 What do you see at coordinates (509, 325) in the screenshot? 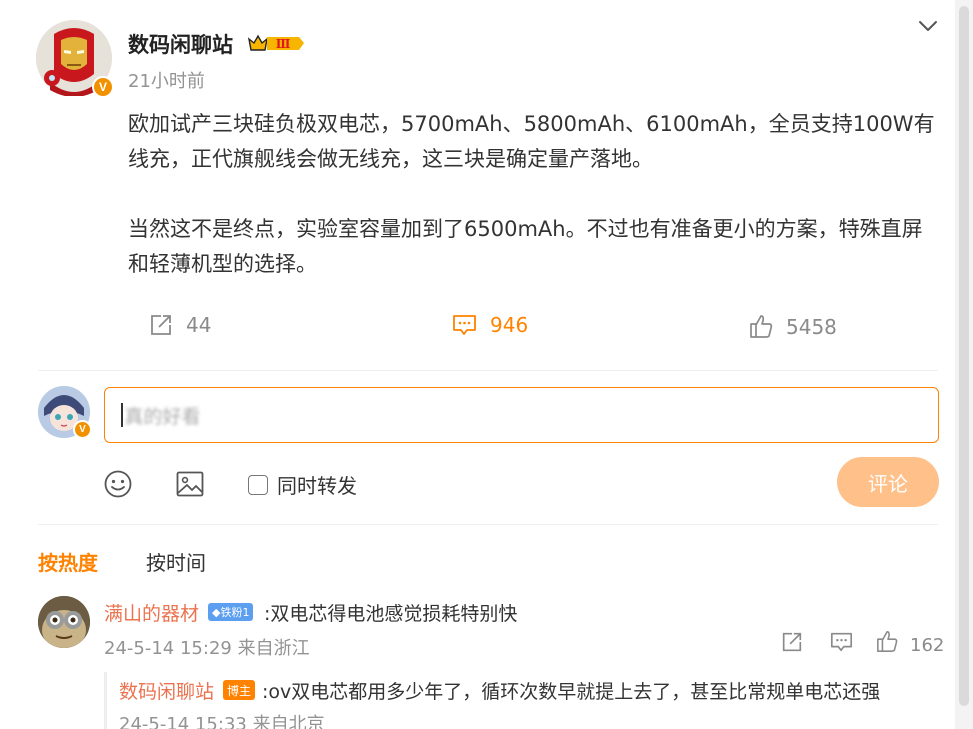
I see `comment-count: 946` at bounding box center [509, 325].